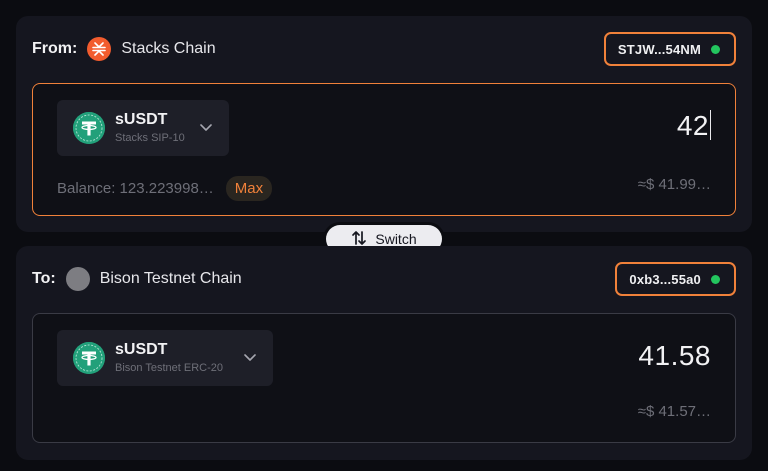 The image size is (768, 471). I want to click on from-amount-input: 42, so click(694, 126).